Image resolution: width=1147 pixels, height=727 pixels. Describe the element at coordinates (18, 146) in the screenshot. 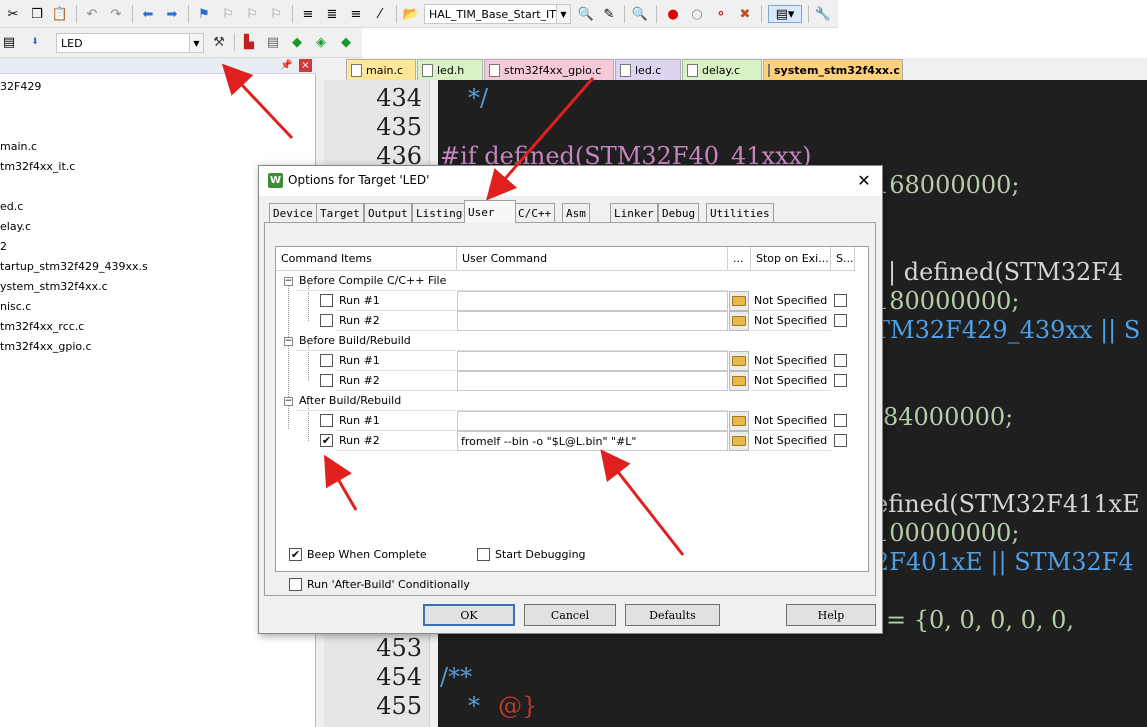

I see `project-file: main.c` at that location.